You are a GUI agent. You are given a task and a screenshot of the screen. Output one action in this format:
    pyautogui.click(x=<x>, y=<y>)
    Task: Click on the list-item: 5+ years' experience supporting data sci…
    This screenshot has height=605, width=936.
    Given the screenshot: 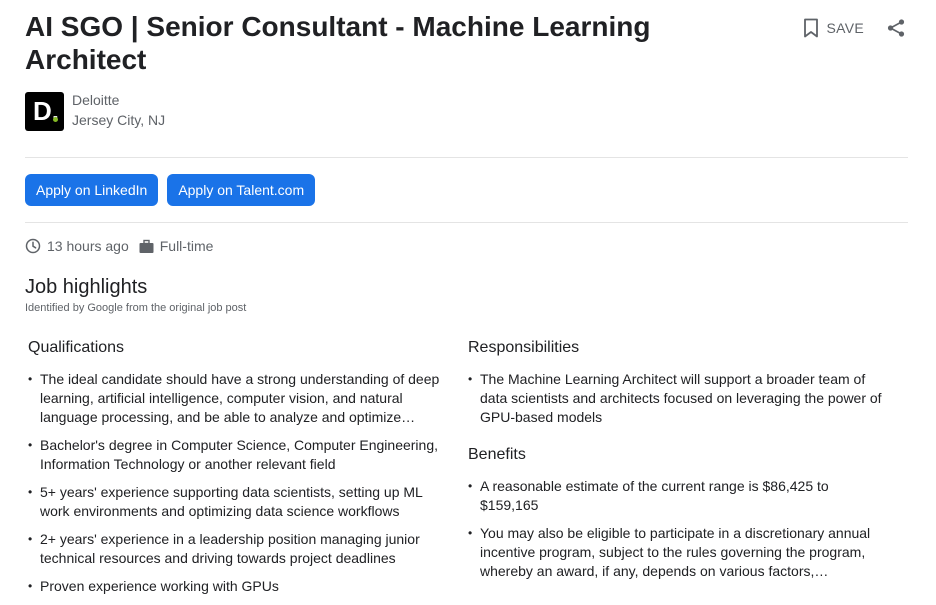 What is the action you would take?
    pyautogui.click(x=238, y=502)
    